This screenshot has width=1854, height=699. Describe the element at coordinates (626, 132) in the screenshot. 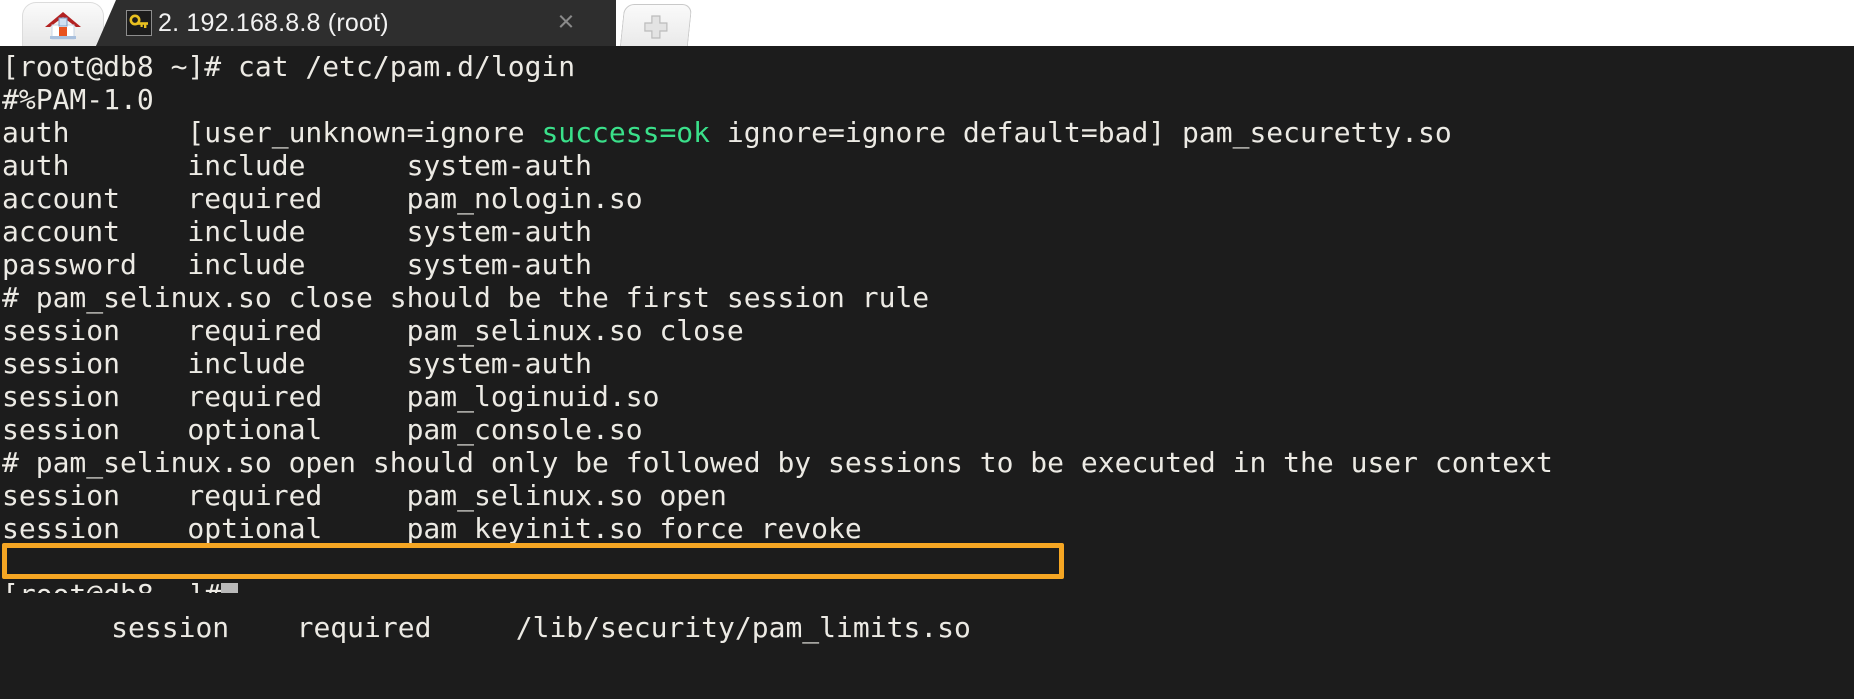

I see `line-segment-green: success=ok` at that location.